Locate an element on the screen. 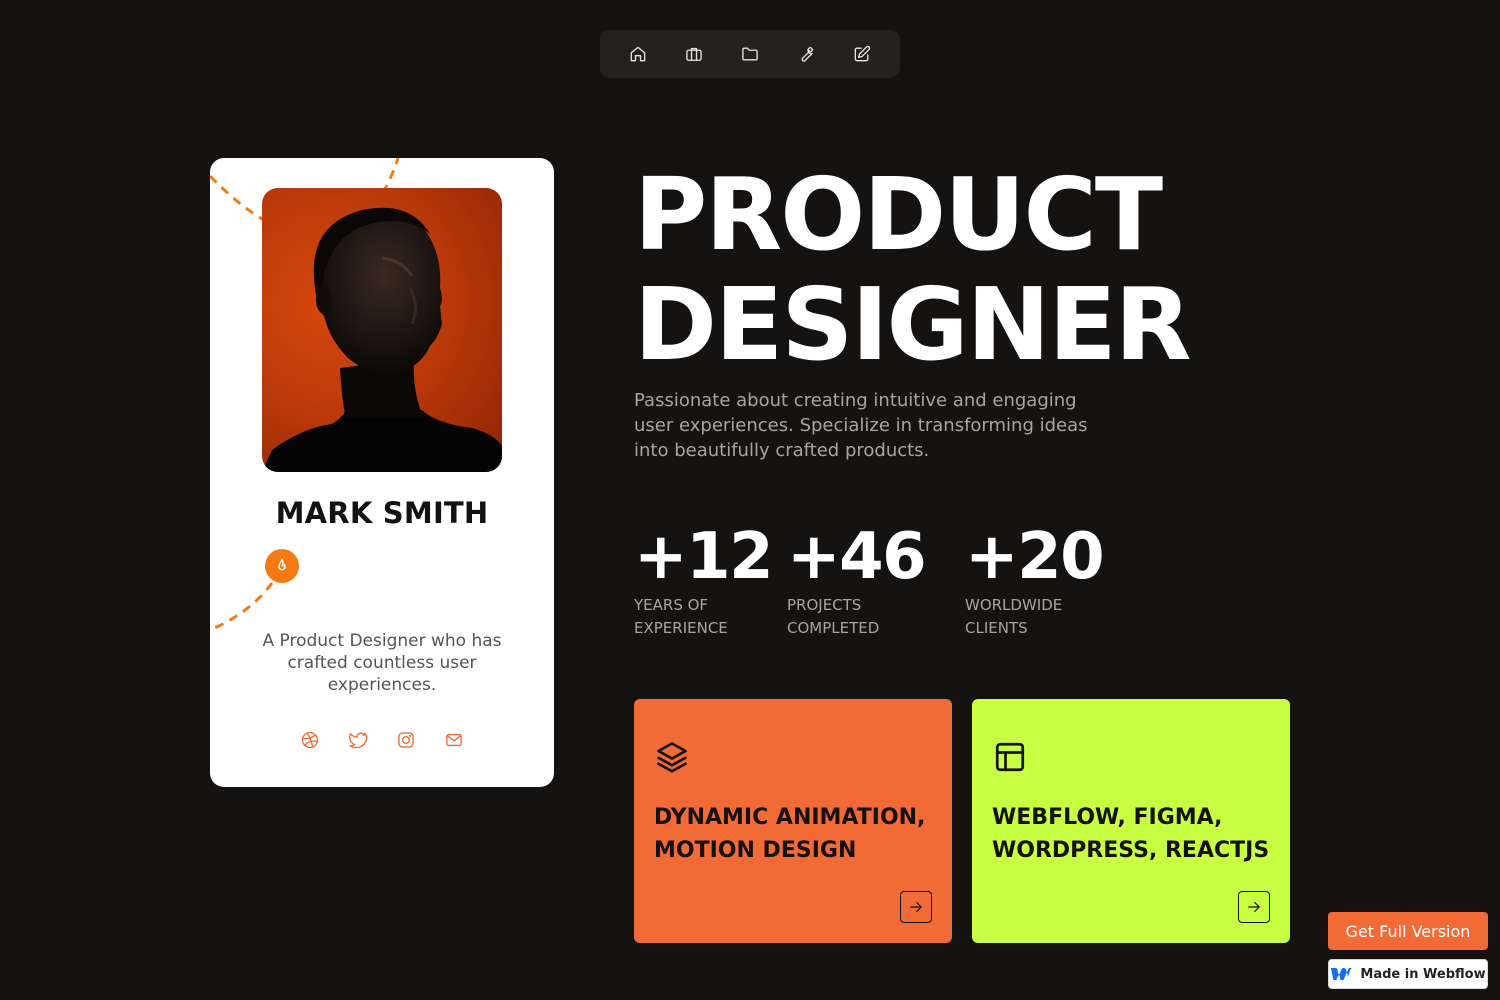  edit-icon is located at coordinates (862, 53).